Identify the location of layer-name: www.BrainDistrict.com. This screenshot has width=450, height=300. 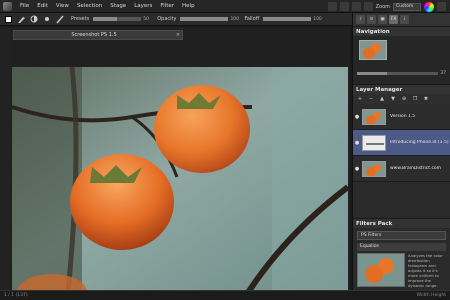
(416, 168).